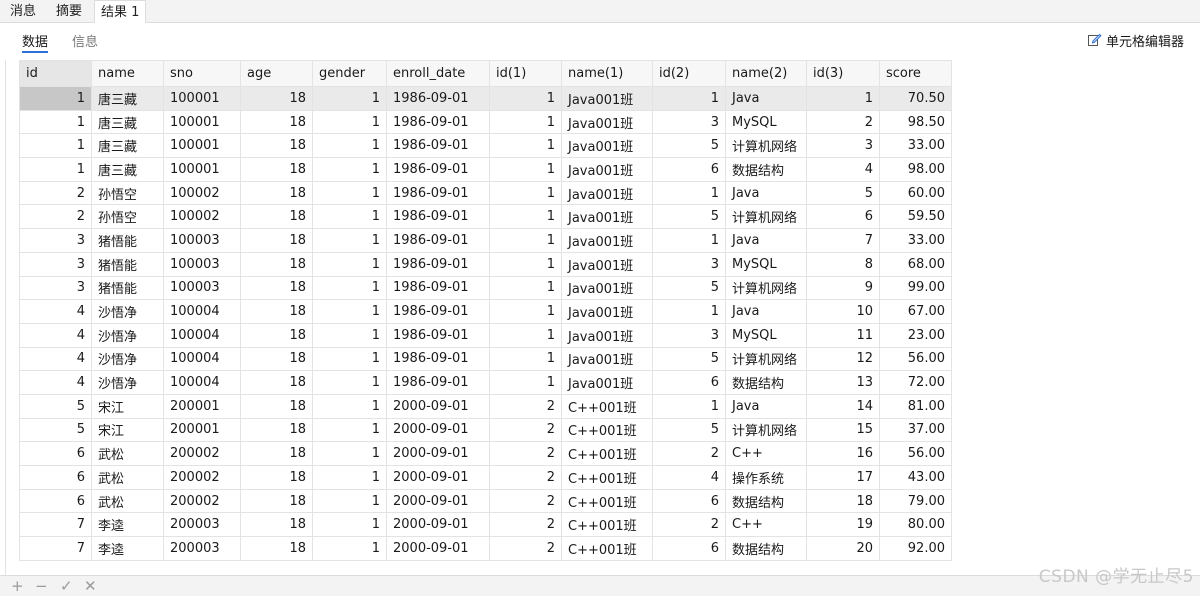 Image resolution: width=1200 pixels, height=596 pixels. What do you see at coordinates (843, 382) in the screenshot?
I see `table-cell: 13` at bounding box center [843, 382].